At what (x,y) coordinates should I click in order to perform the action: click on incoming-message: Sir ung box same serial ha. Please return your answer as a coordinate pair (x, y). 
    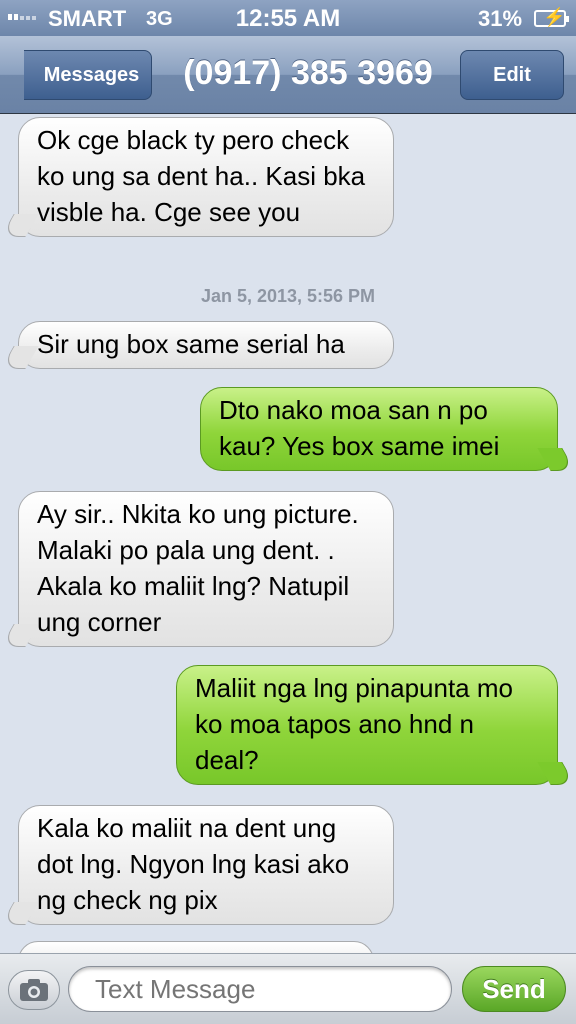
    Looking at the image, I should click on (206, 345).